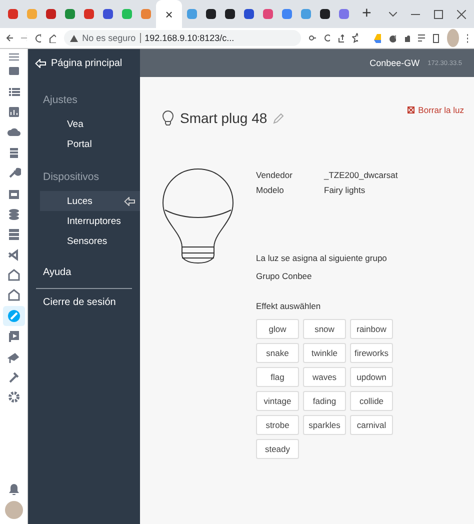 The height and width of the screenshot is (524, 474). I want to click on effect-button: snow, so click(324, 329).